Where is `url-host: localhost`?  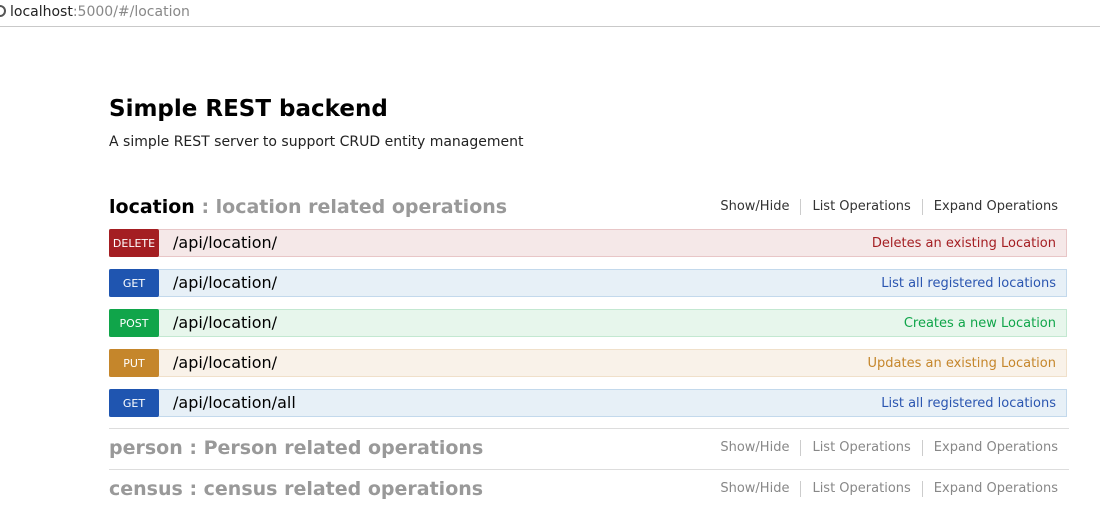
url-host: localhost is located at coordinates (41, 12).